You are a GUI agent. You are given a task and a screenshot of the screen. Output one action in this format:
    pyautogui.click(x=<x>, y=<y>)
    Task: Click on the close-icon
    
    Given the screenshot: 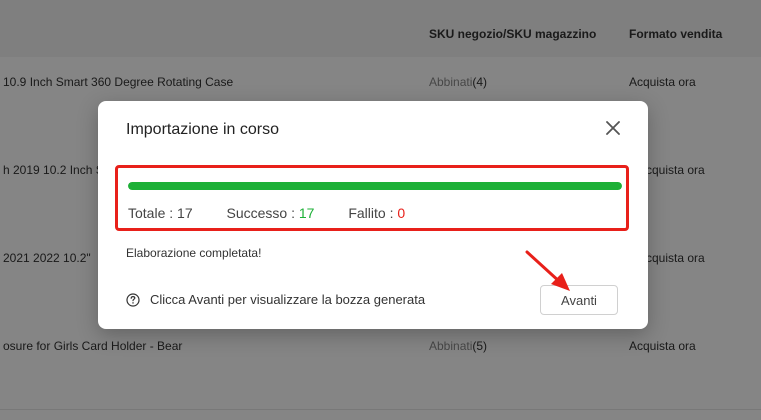 What is the action you would take?
    pyautogui.click(x=613, y=128)
    